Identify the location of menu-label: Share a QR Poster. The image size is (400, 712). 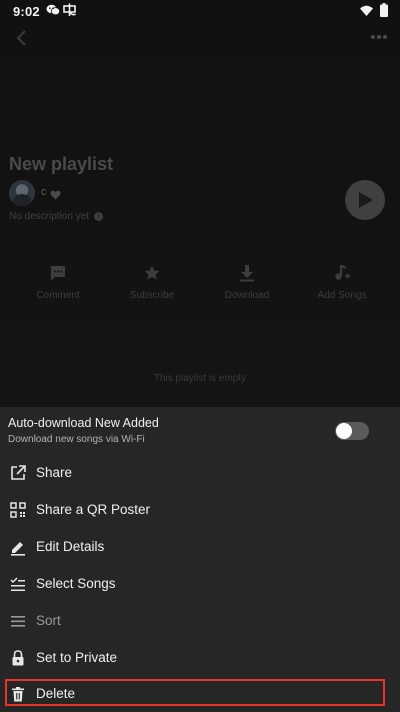
(93, 509).